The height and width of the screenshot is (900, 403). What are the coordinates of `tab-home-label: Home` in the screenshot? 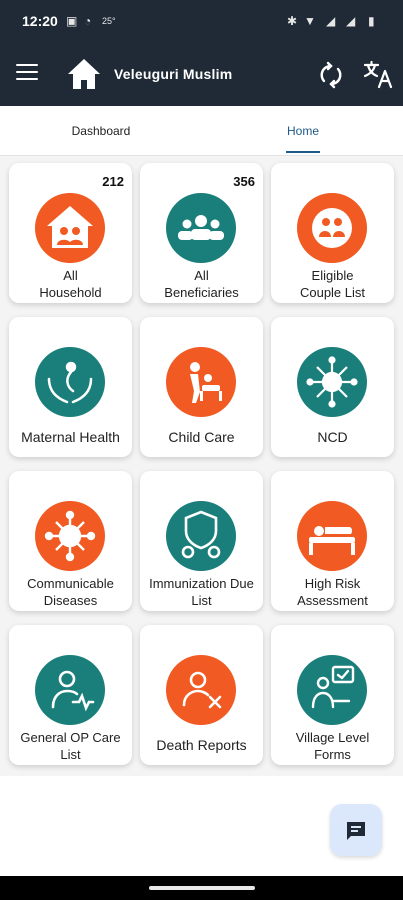 It's located at (302, 131).